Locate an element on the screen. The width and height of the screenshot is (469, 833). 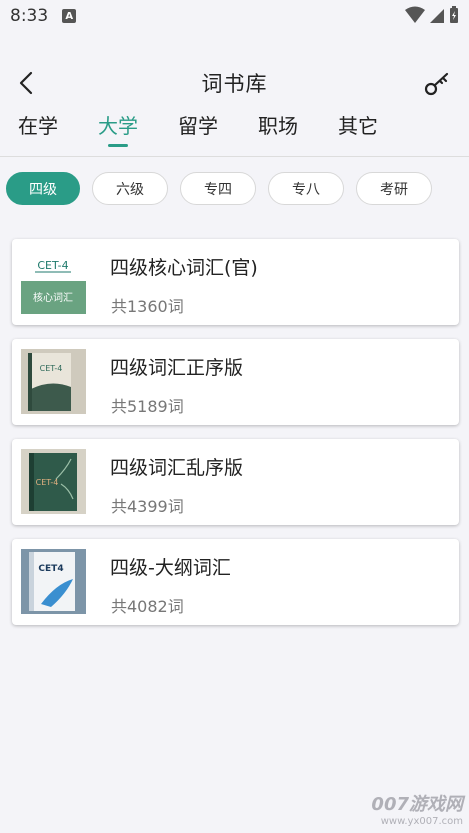
notification-icon: A is located at coordinates (69, 16).